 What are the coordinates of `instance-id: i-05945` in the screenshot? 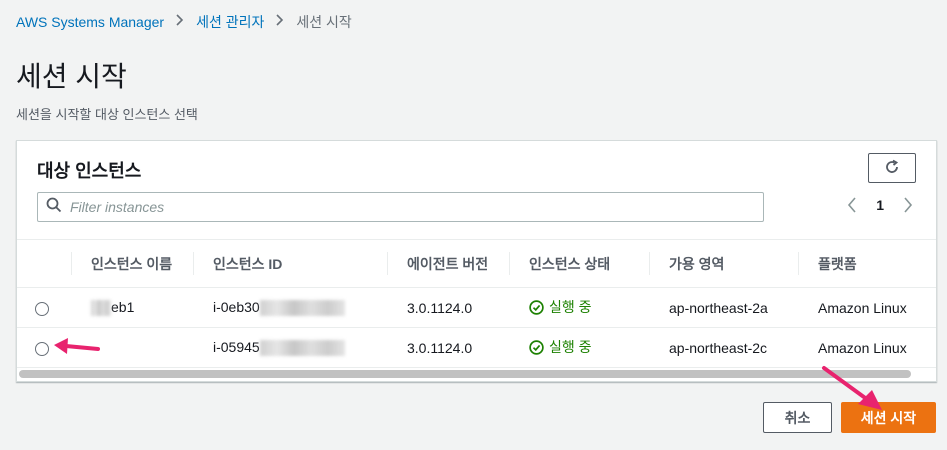 It's located at (290, 347).